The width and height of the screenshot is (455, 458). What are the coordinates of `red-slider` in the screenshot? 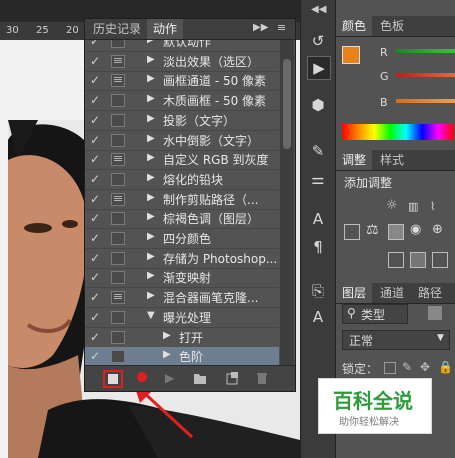 It's located at (425, 51).